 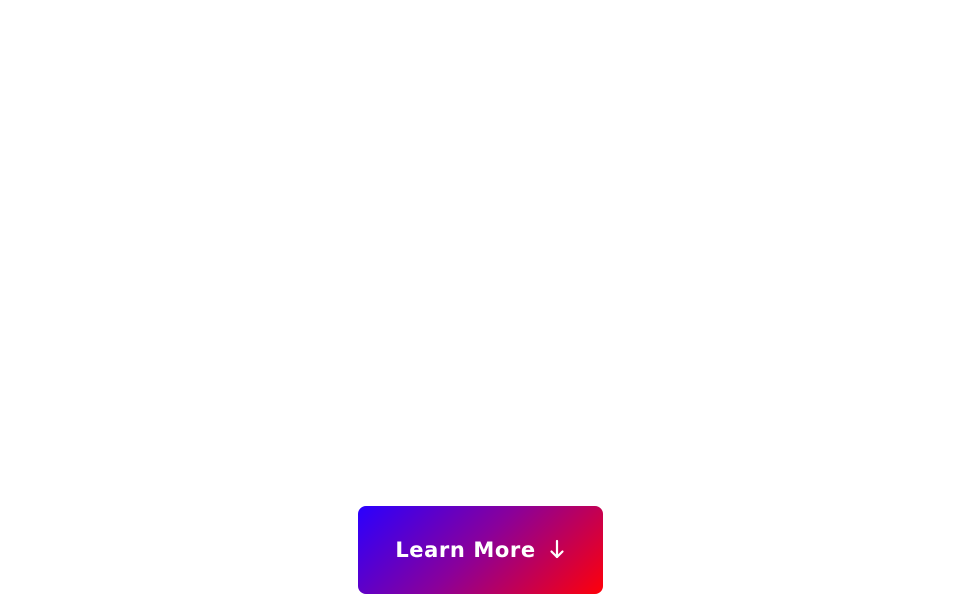 I want to click on learn-more-button: Learn More, so click(x=480, y=550).